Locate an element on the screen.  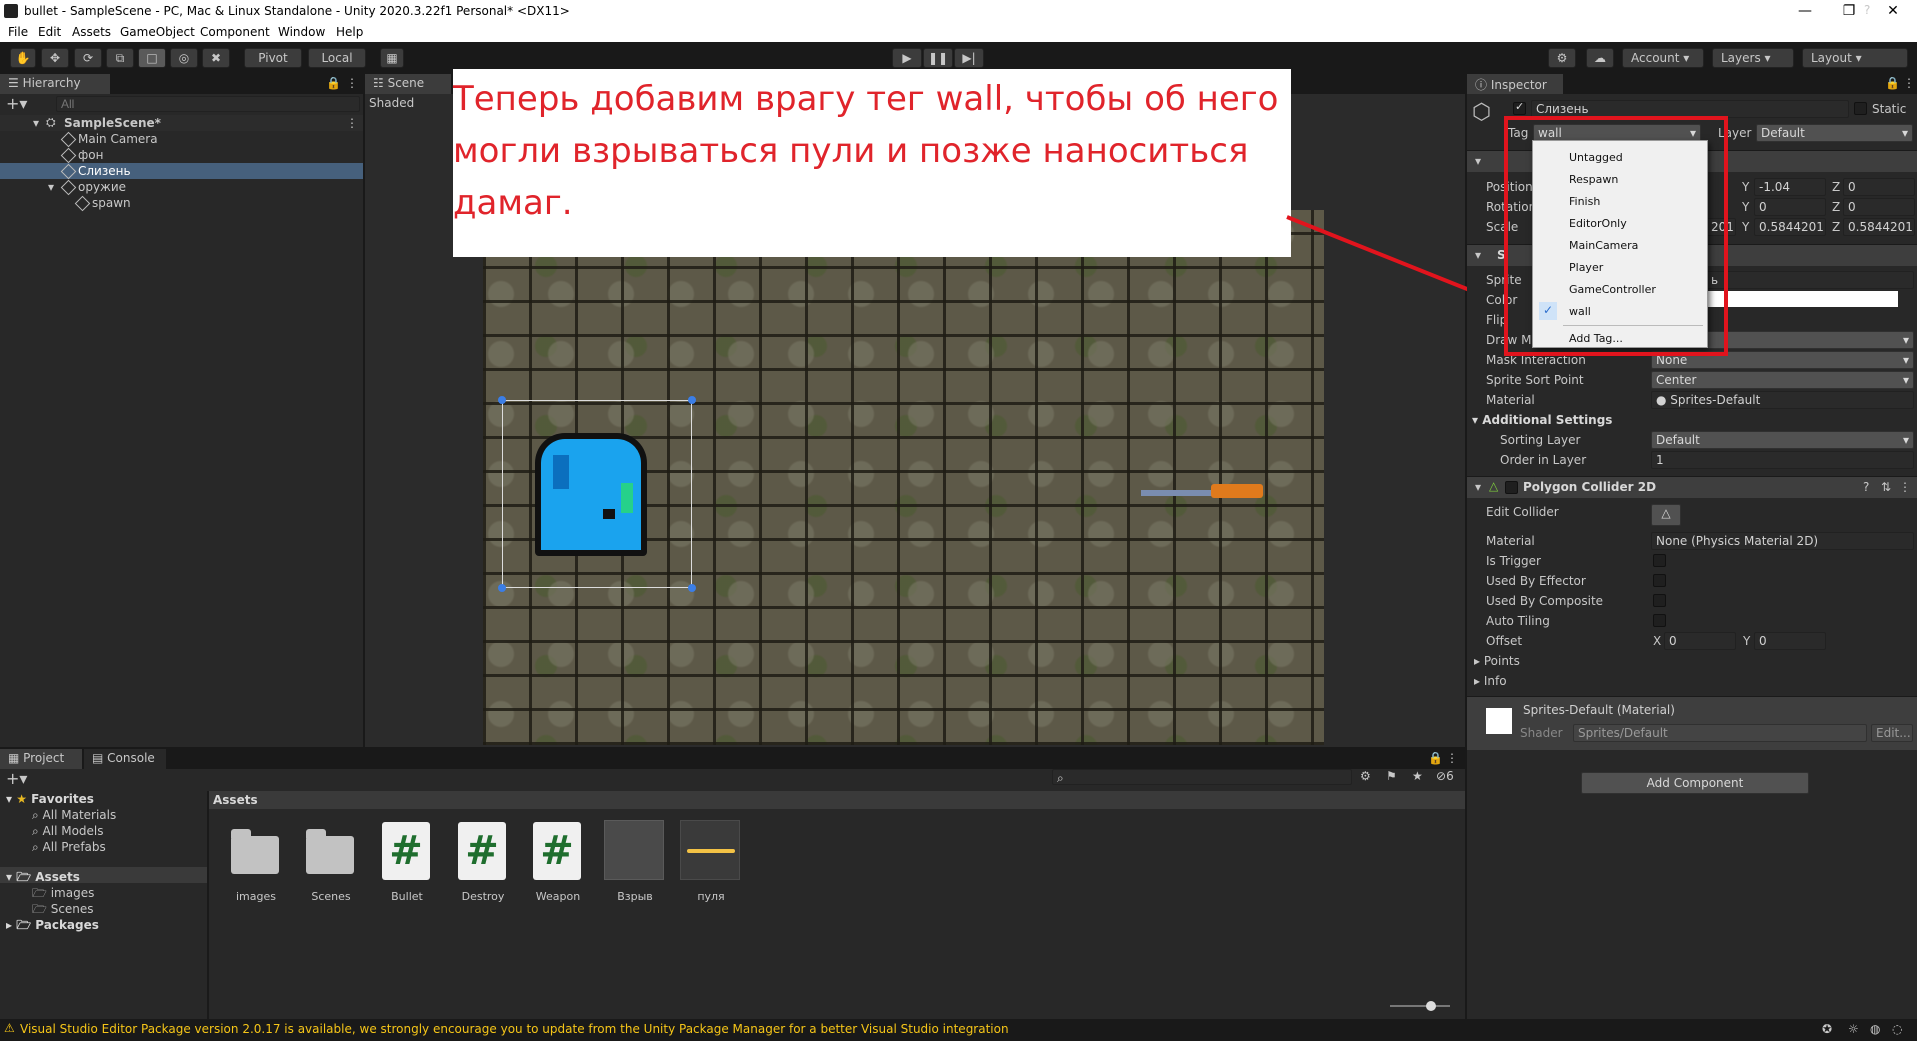
transform-tool-icon: ◎ is located at coordinates (184, 58).